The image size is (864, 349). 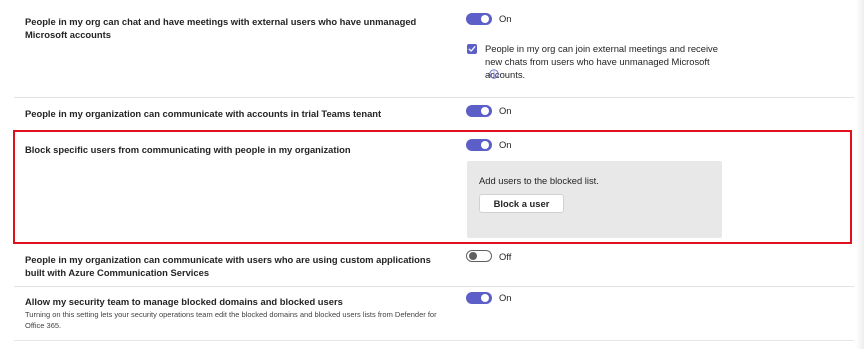 I want to click on checkmark-icon, so click(x=472, y=49).